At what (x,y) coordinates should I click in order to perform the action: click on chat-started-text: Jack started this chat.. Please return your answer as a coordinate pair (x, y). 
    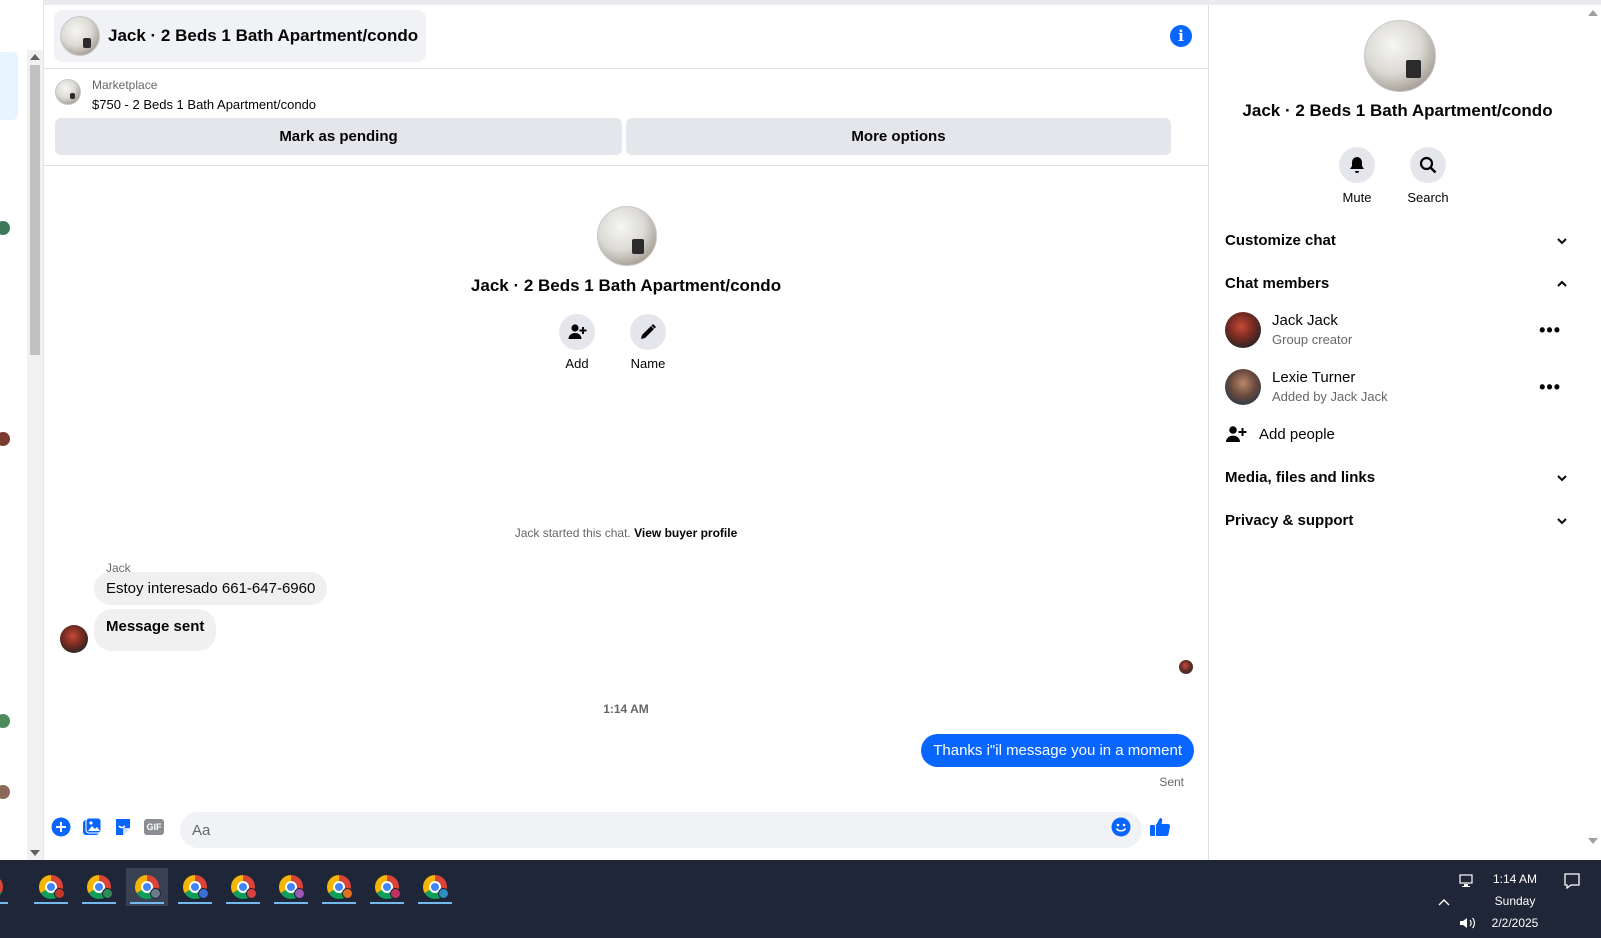
    Looking at the image, I should click on (572, 533).